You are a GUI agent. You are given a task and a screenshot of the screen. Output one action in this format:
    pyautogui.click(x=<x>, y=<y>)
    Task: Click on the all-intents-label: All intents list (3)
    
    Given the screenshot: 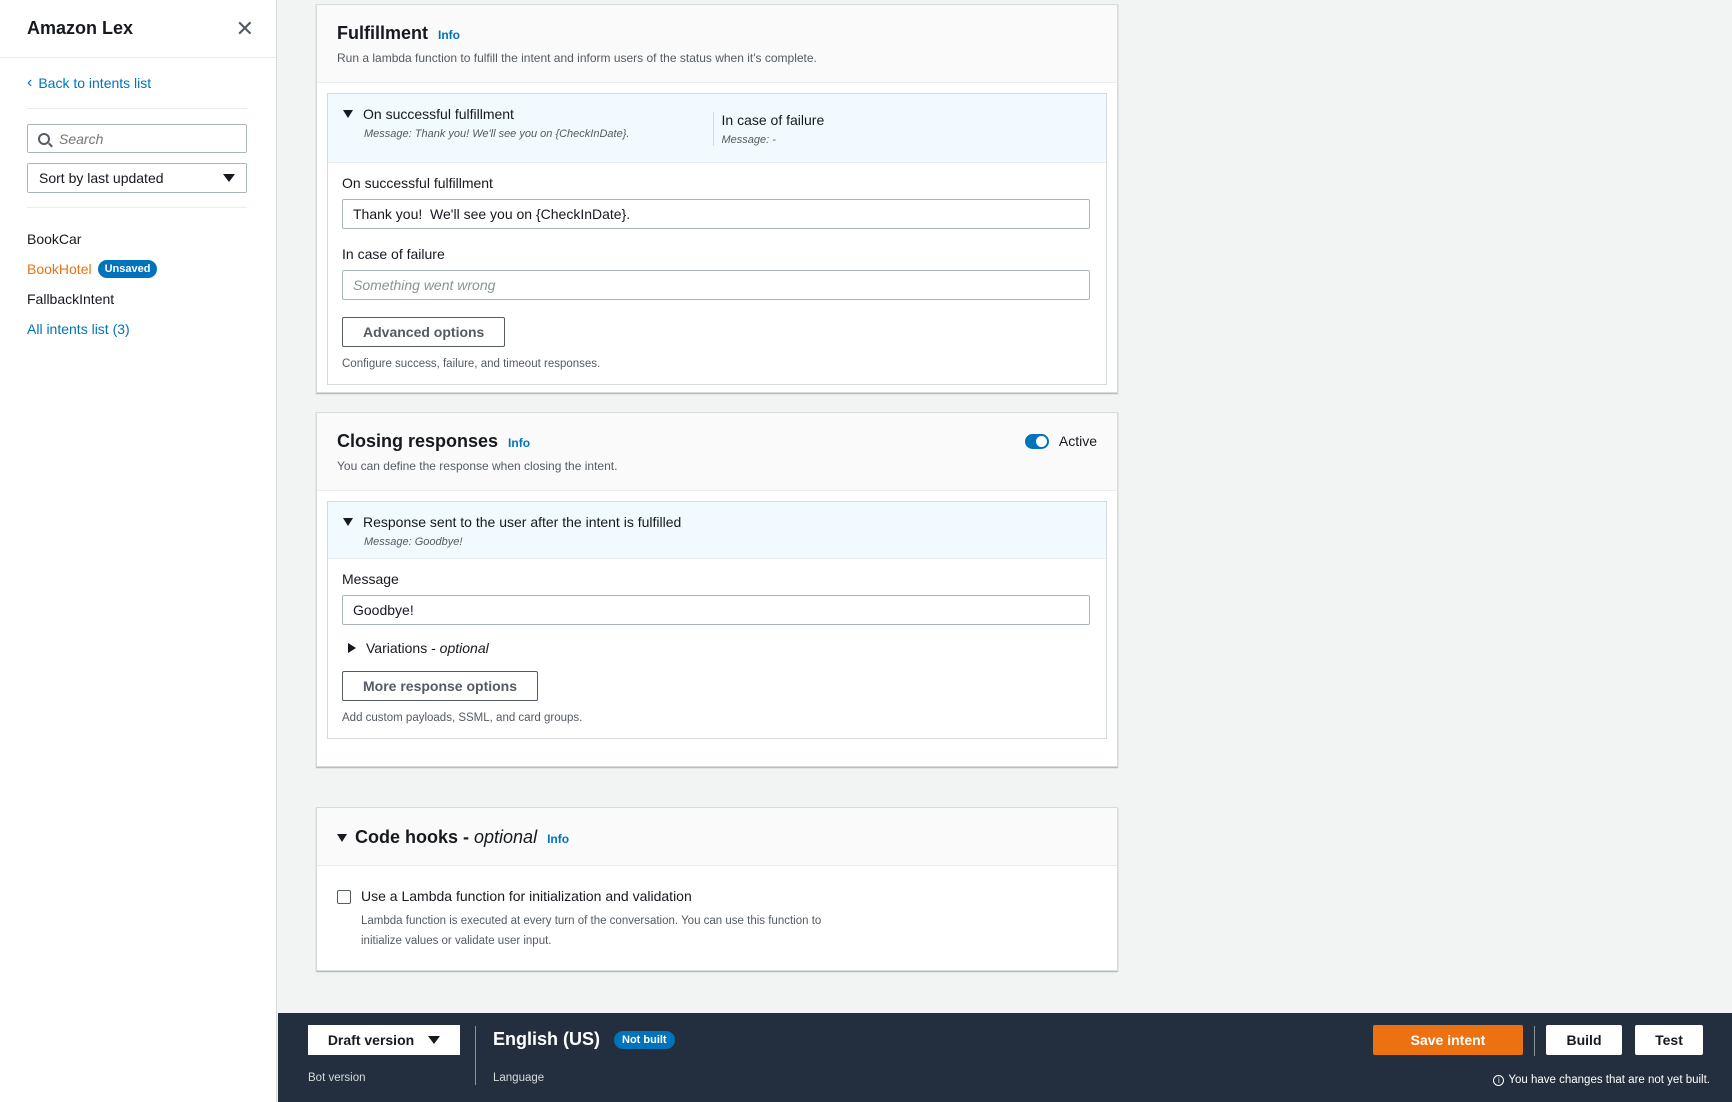 What is the action you would take?
    pyautogui.click(x=78, y=329)
    